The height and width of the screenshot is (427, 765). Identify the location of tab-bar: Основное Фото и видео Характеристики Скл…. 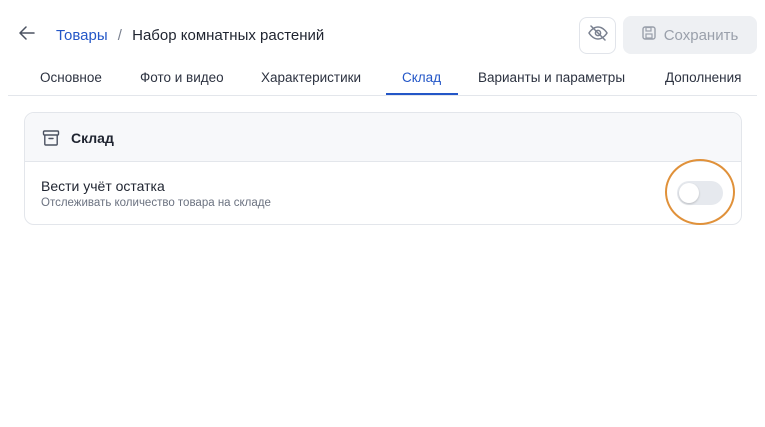
(382, 79).